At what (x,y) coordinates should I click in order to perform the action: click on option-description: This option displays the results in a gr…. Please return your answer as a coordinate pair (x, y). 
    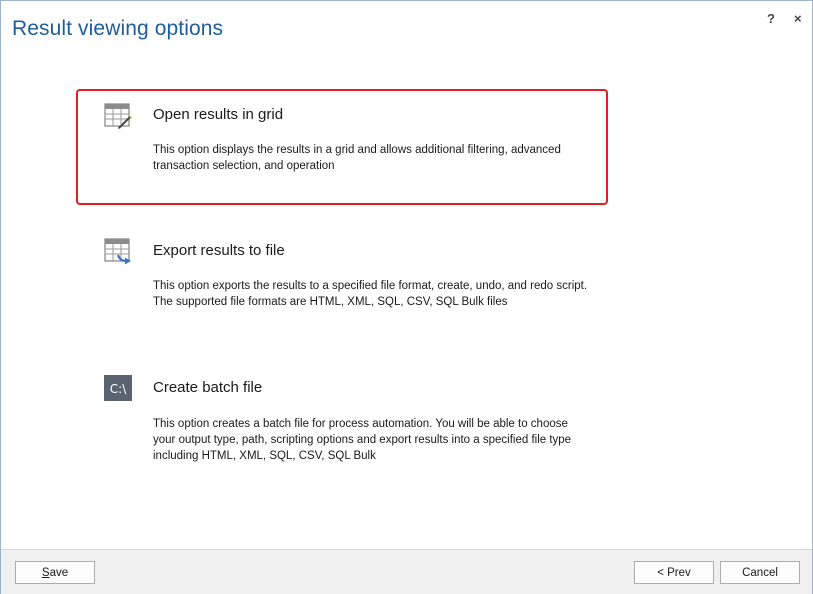
    Looking at the image, I should click on (357, 158).